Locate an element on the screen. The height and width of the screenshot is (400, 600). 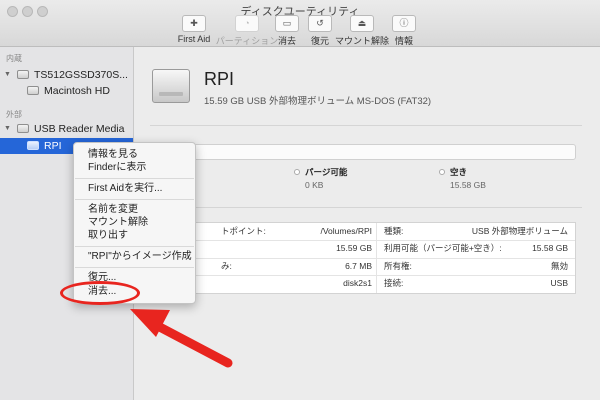
annotation-arrow-icon is located at coordinates (181, 338).